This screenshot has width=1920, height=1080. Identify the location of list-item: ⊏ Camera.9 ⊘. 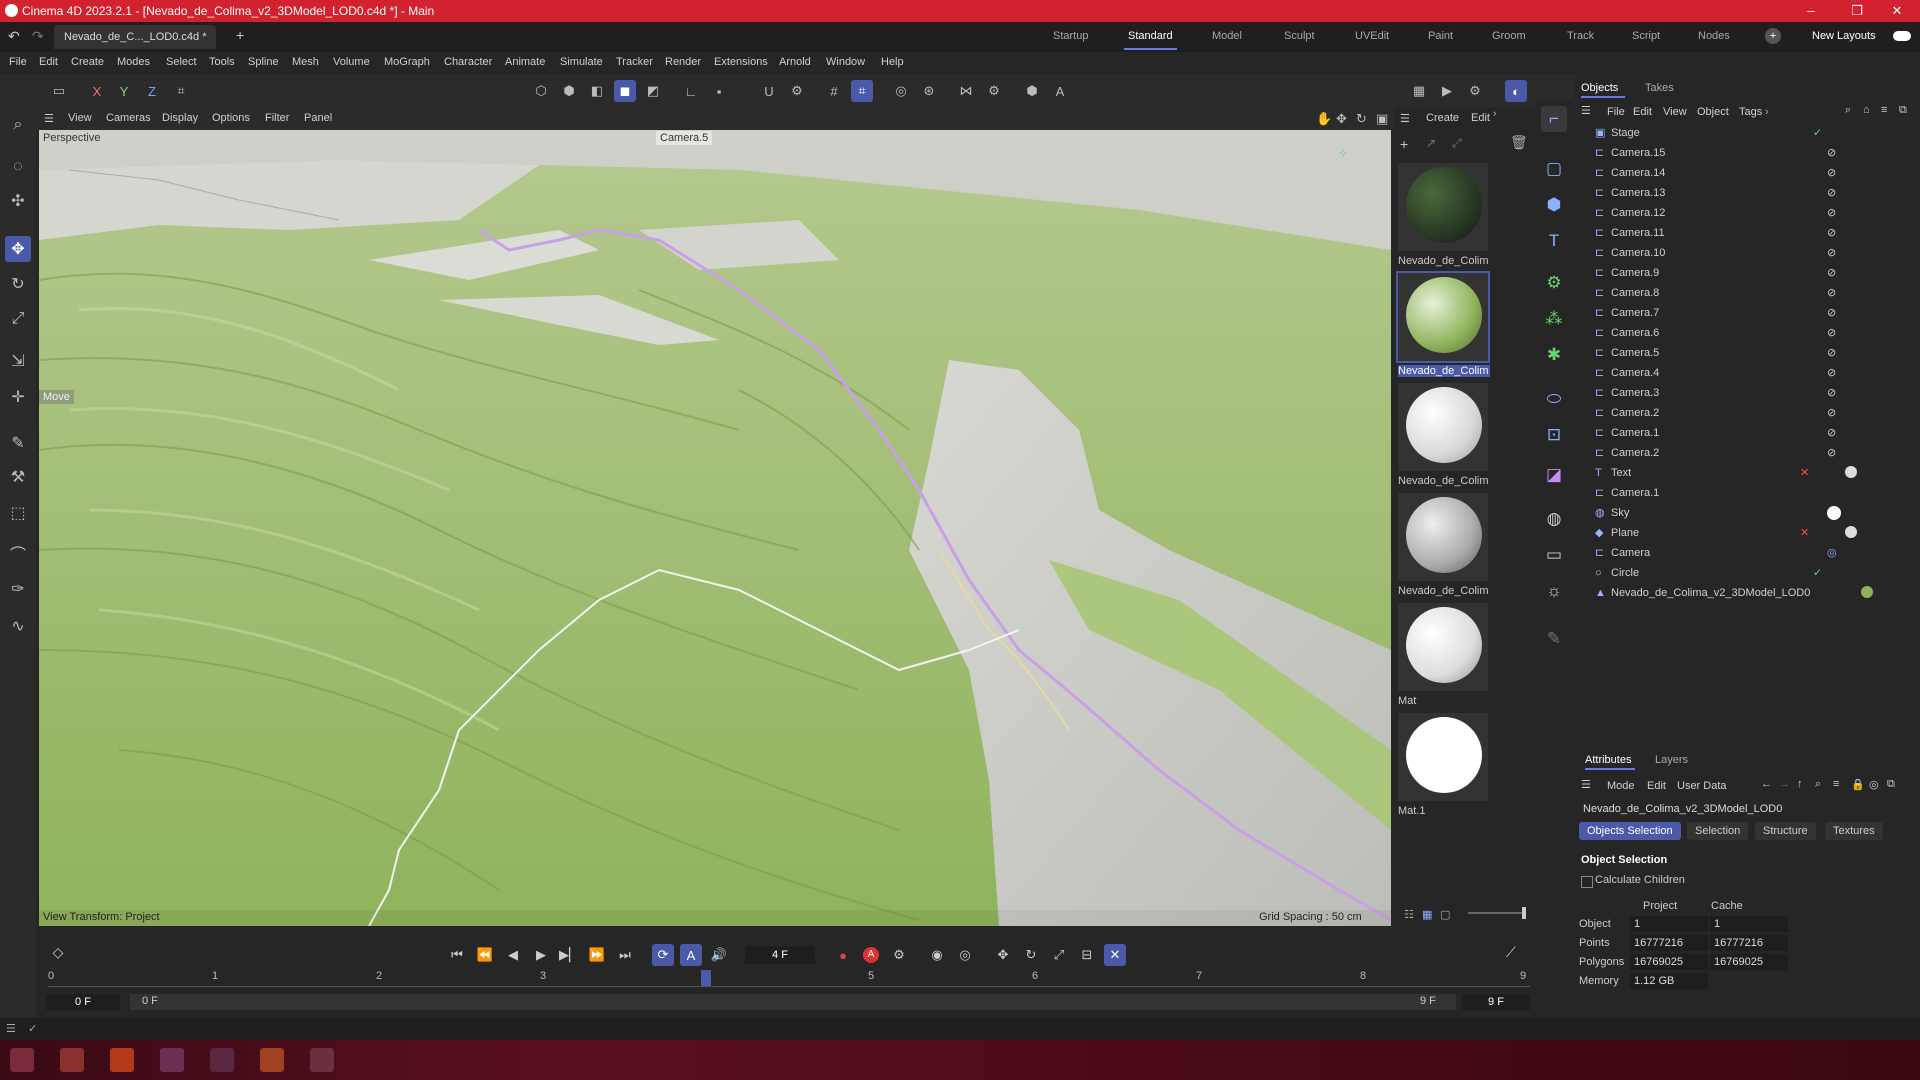
(1747, 274).